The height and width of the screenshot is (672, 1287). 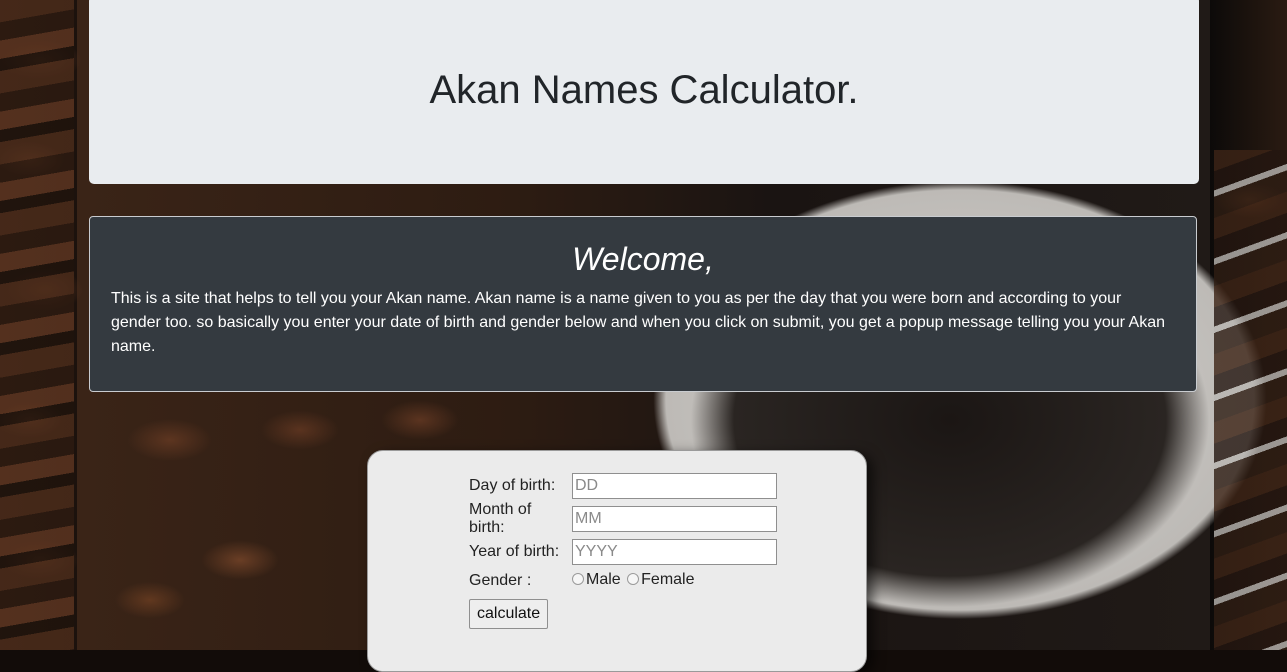 I want to click on female-label: Female, so click(x=668, y=579).